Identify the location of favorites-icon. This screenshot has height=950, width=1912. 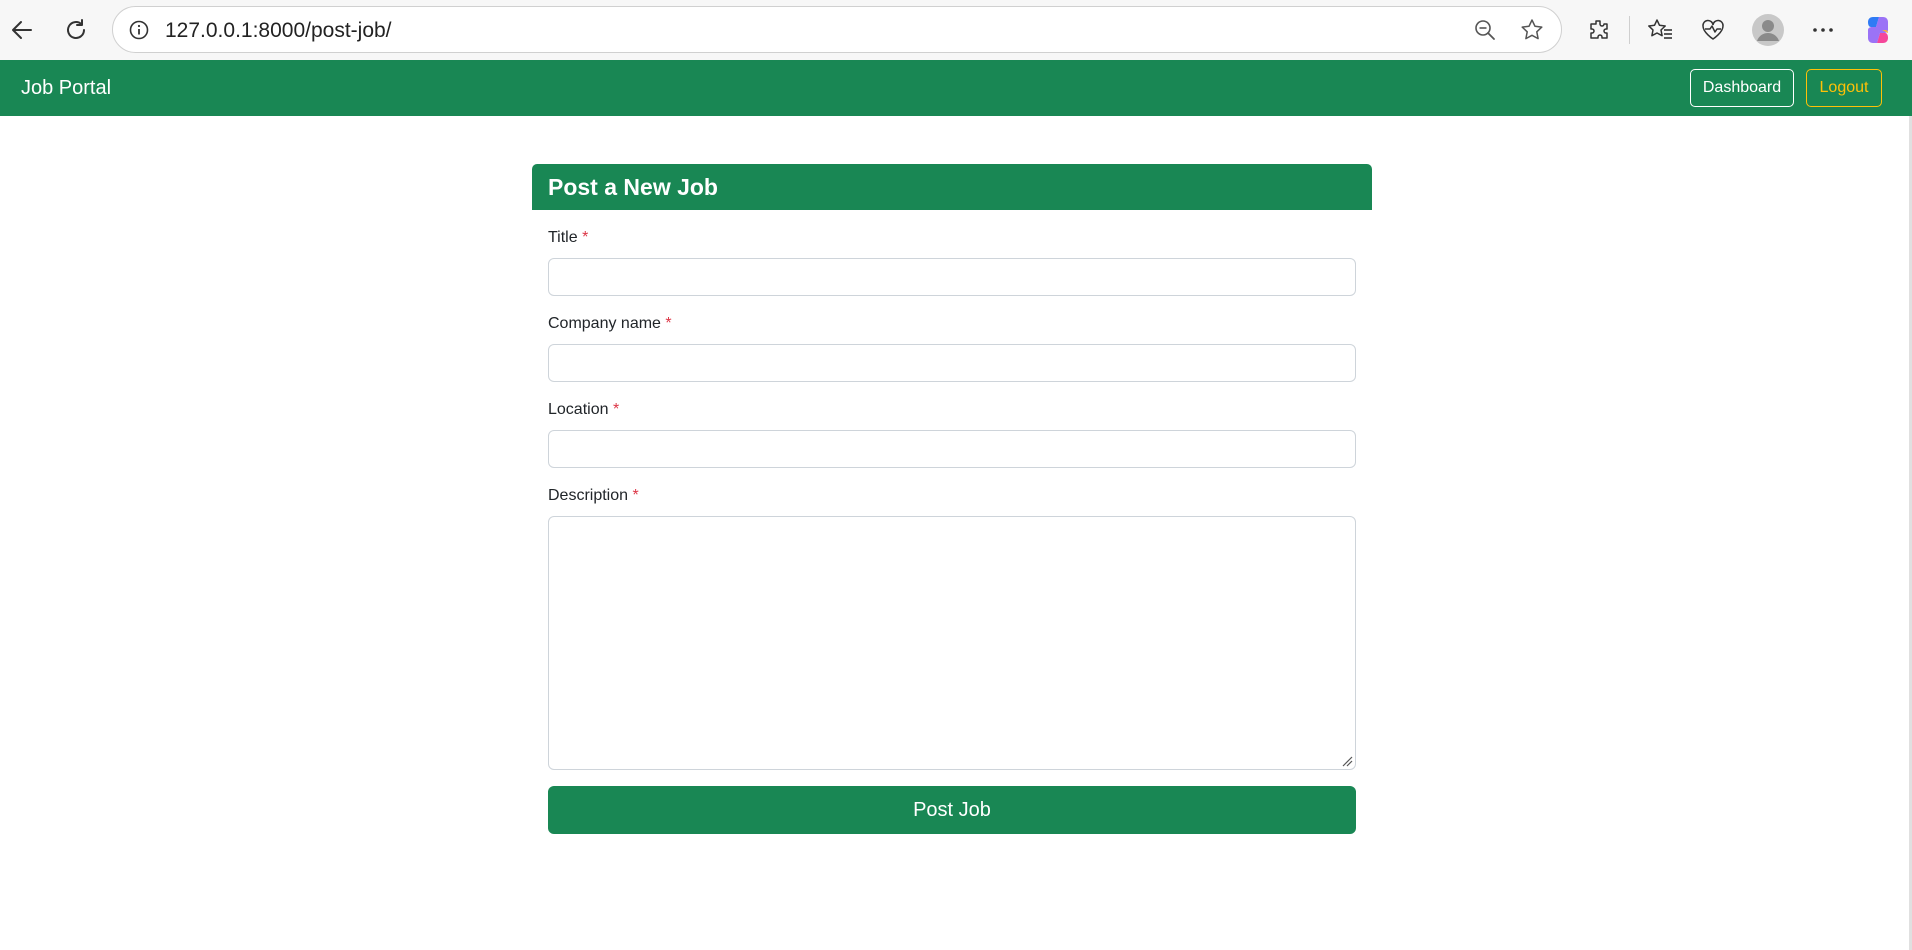
(1660, 30).